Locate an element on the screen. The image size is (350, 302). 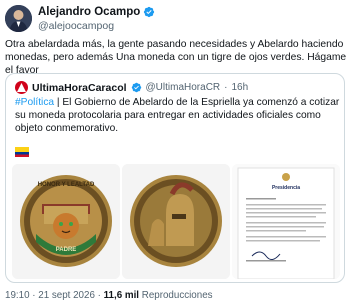
tweet-header: Alejandro Ocampo @alejoocampog is located at coordinates (175, 19).